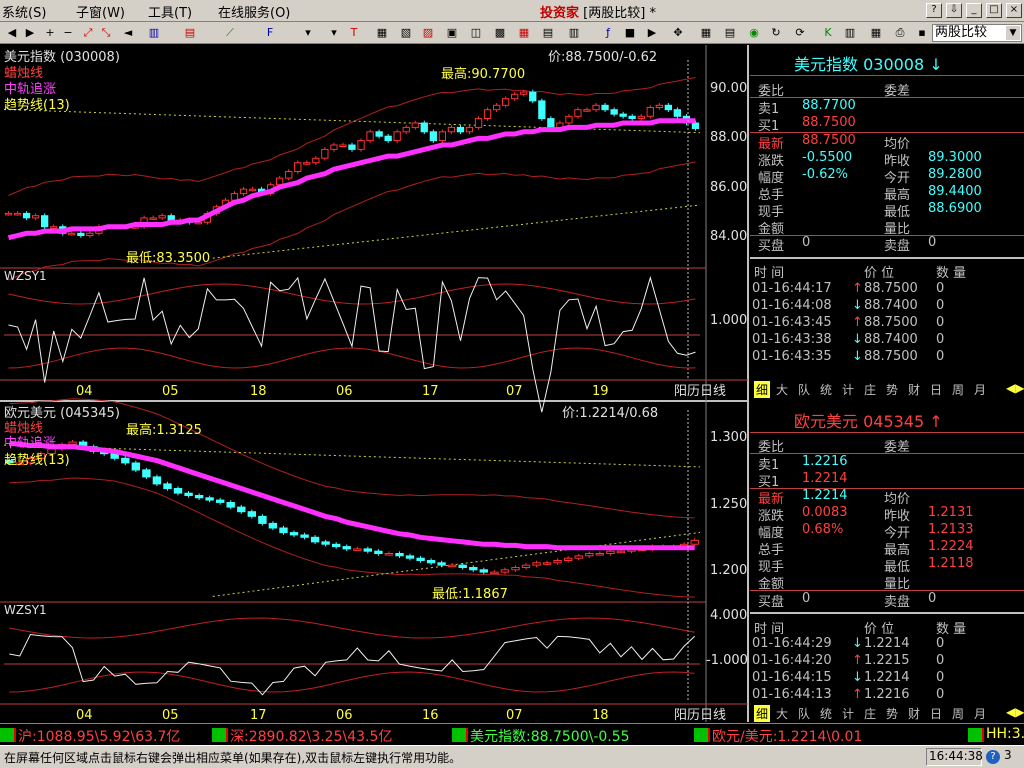  Describe the element at coordinates (951, 512) in the screenshot. I see `prev-close-value: 1.2131` at that location.